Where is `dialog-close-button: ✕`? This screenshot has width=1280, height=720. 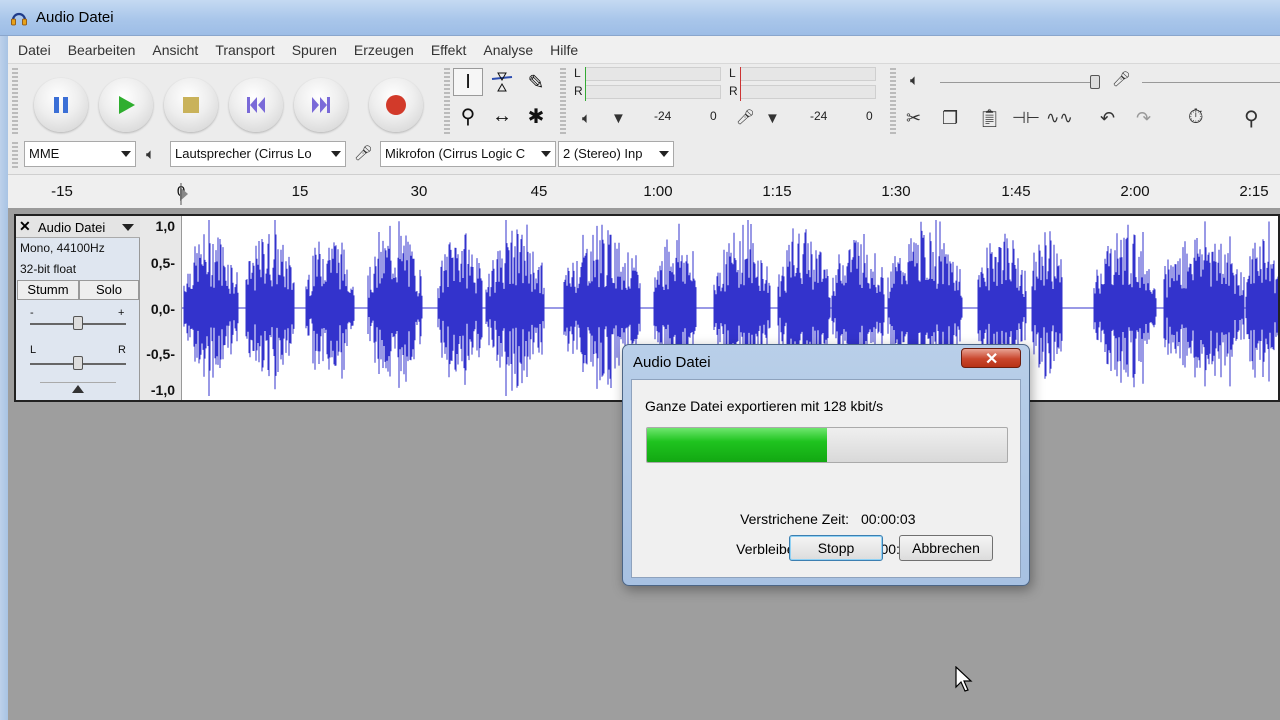
dialog-close-button: ✕ is located at coordinates (991, 358).